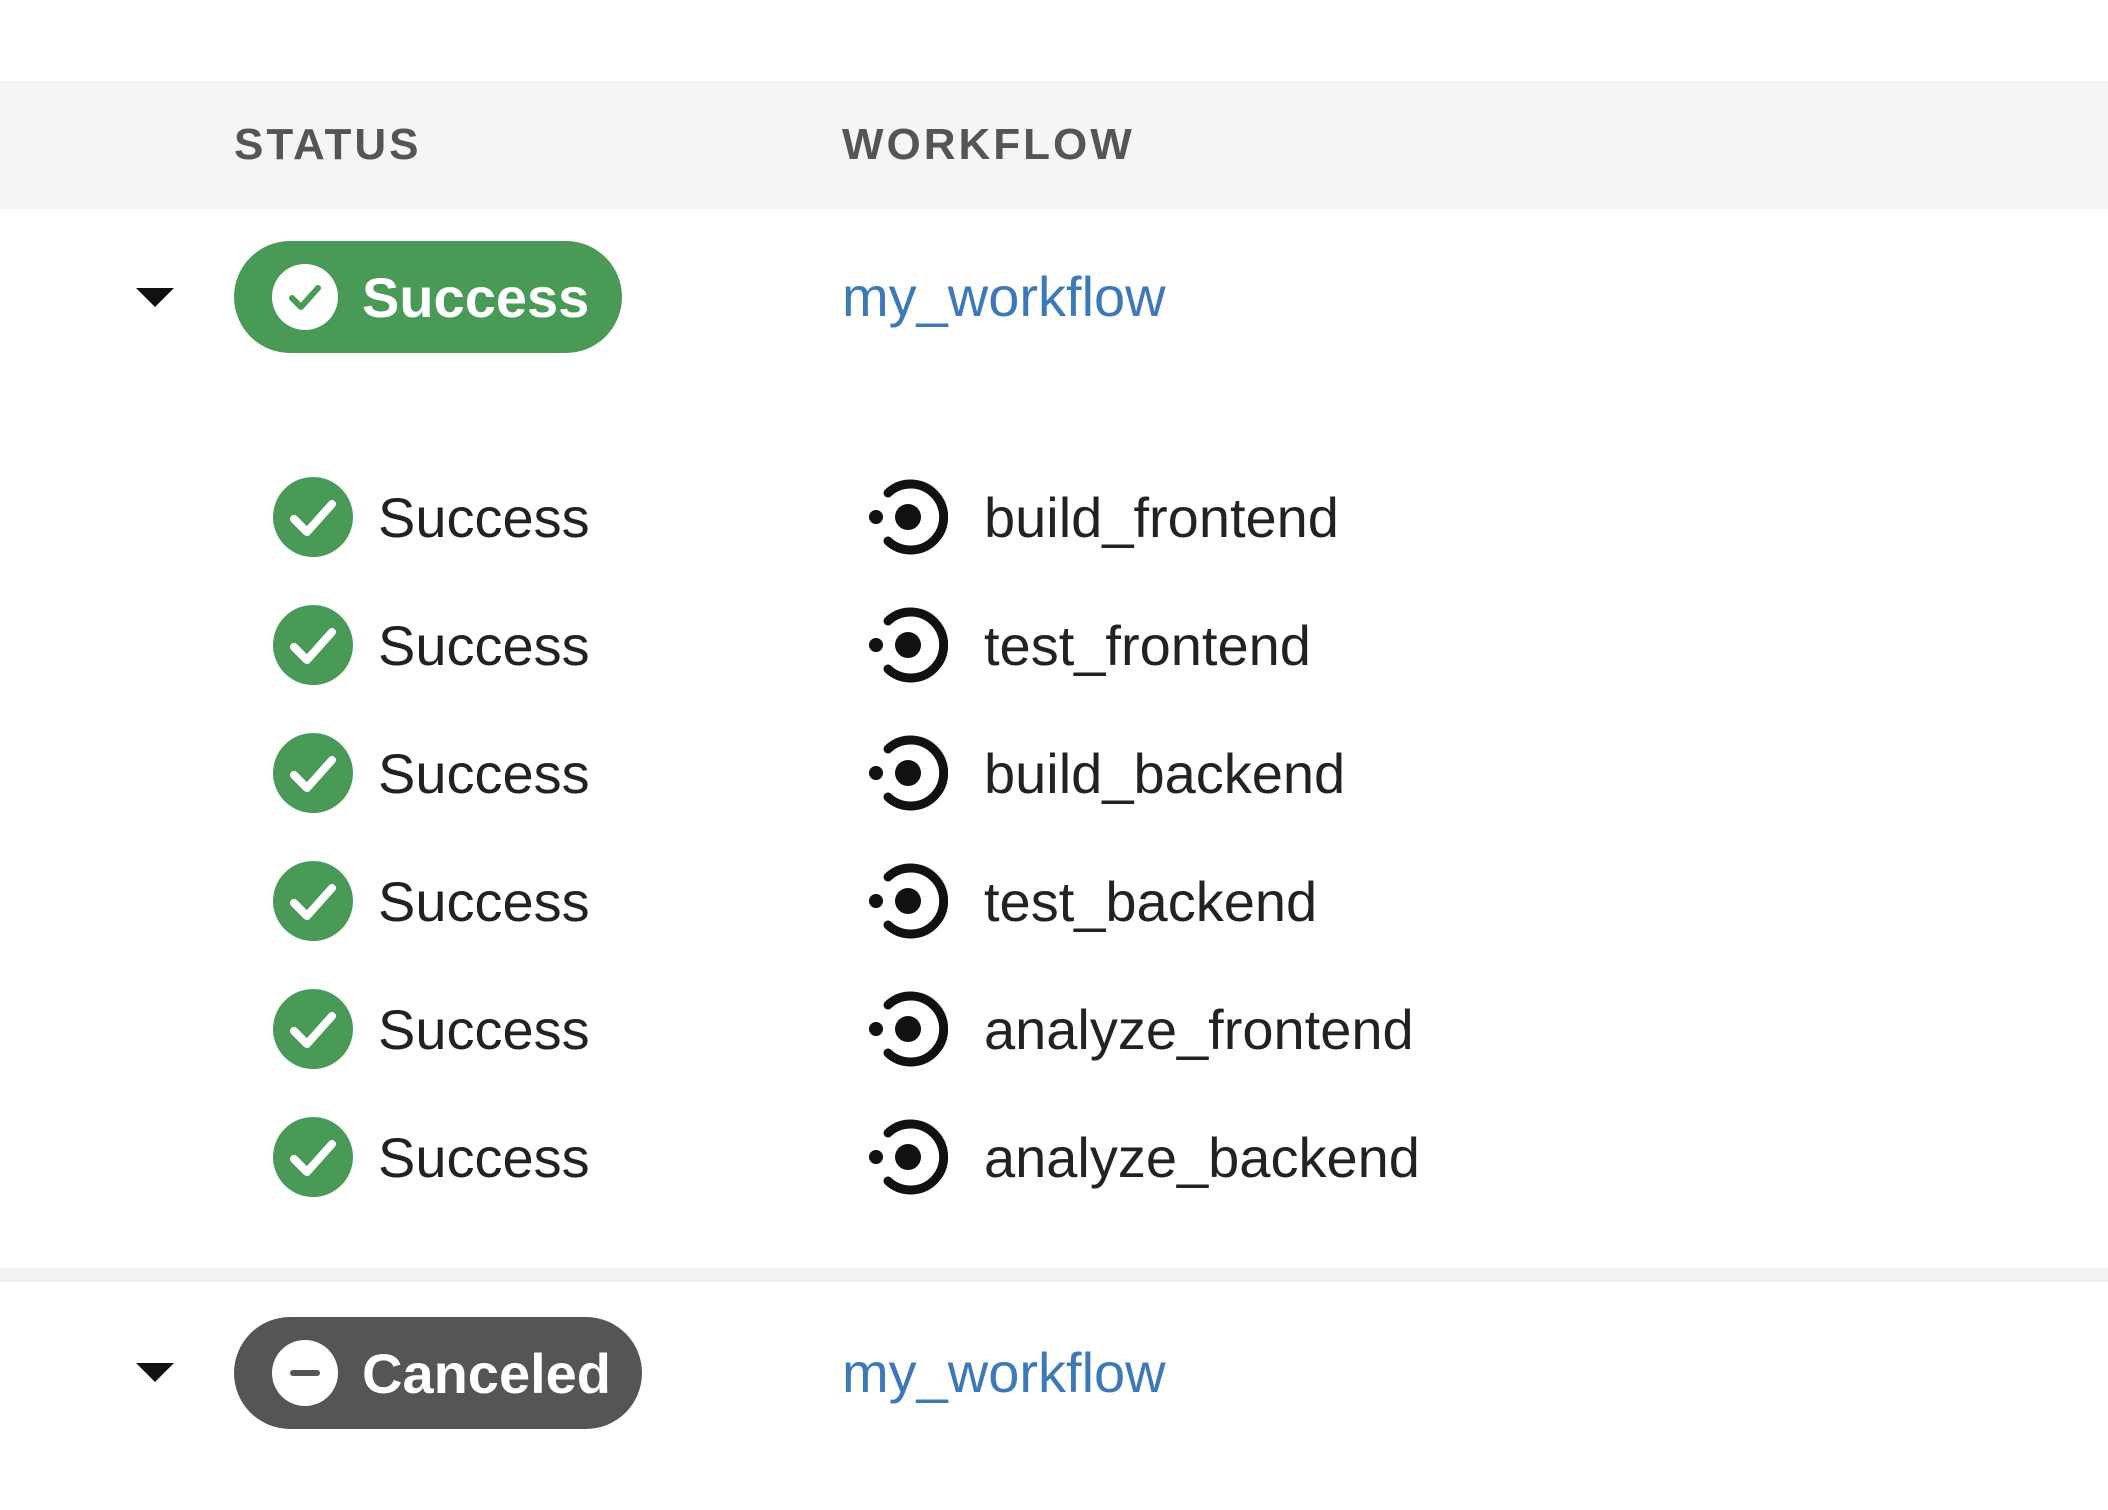 Image resolution: width=2108 pixels, height=1510 pixels. I want to click on job-name-label: build_backend, so click(1164, 773).